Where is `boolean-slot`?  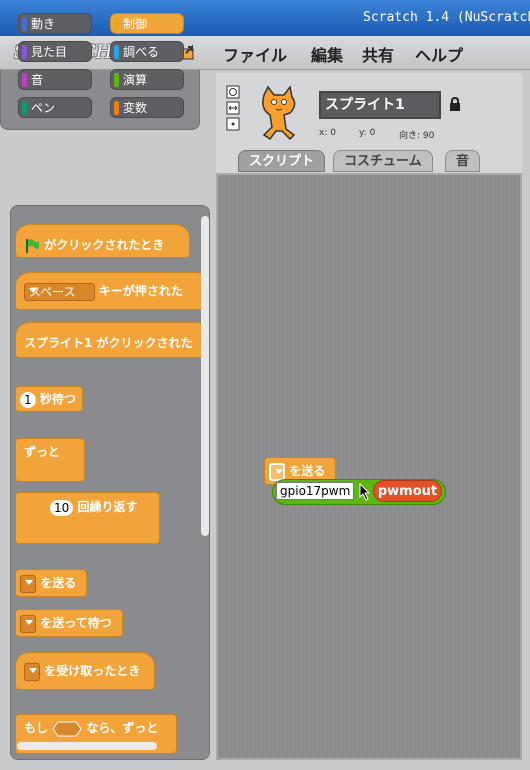
boolean-slot is located at coordinates (67, 729).